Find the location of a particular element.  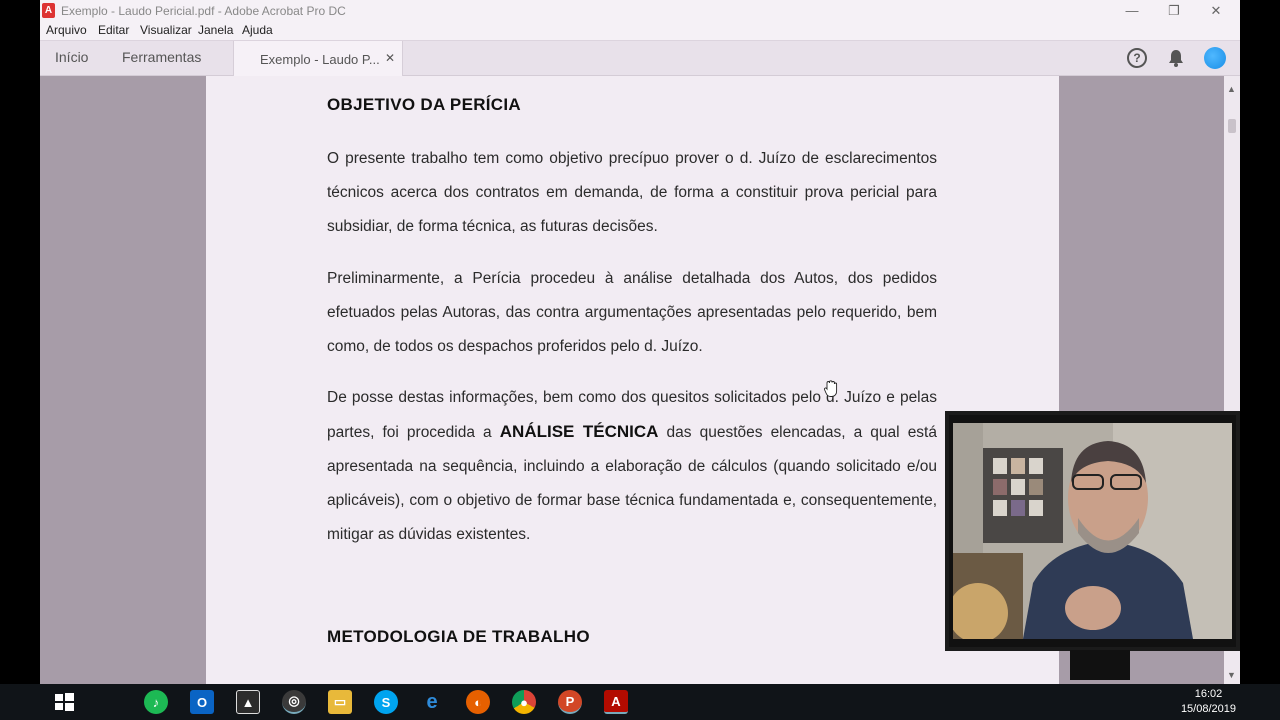

clock-time: 16:02 is located at coordinates (1208, 694).